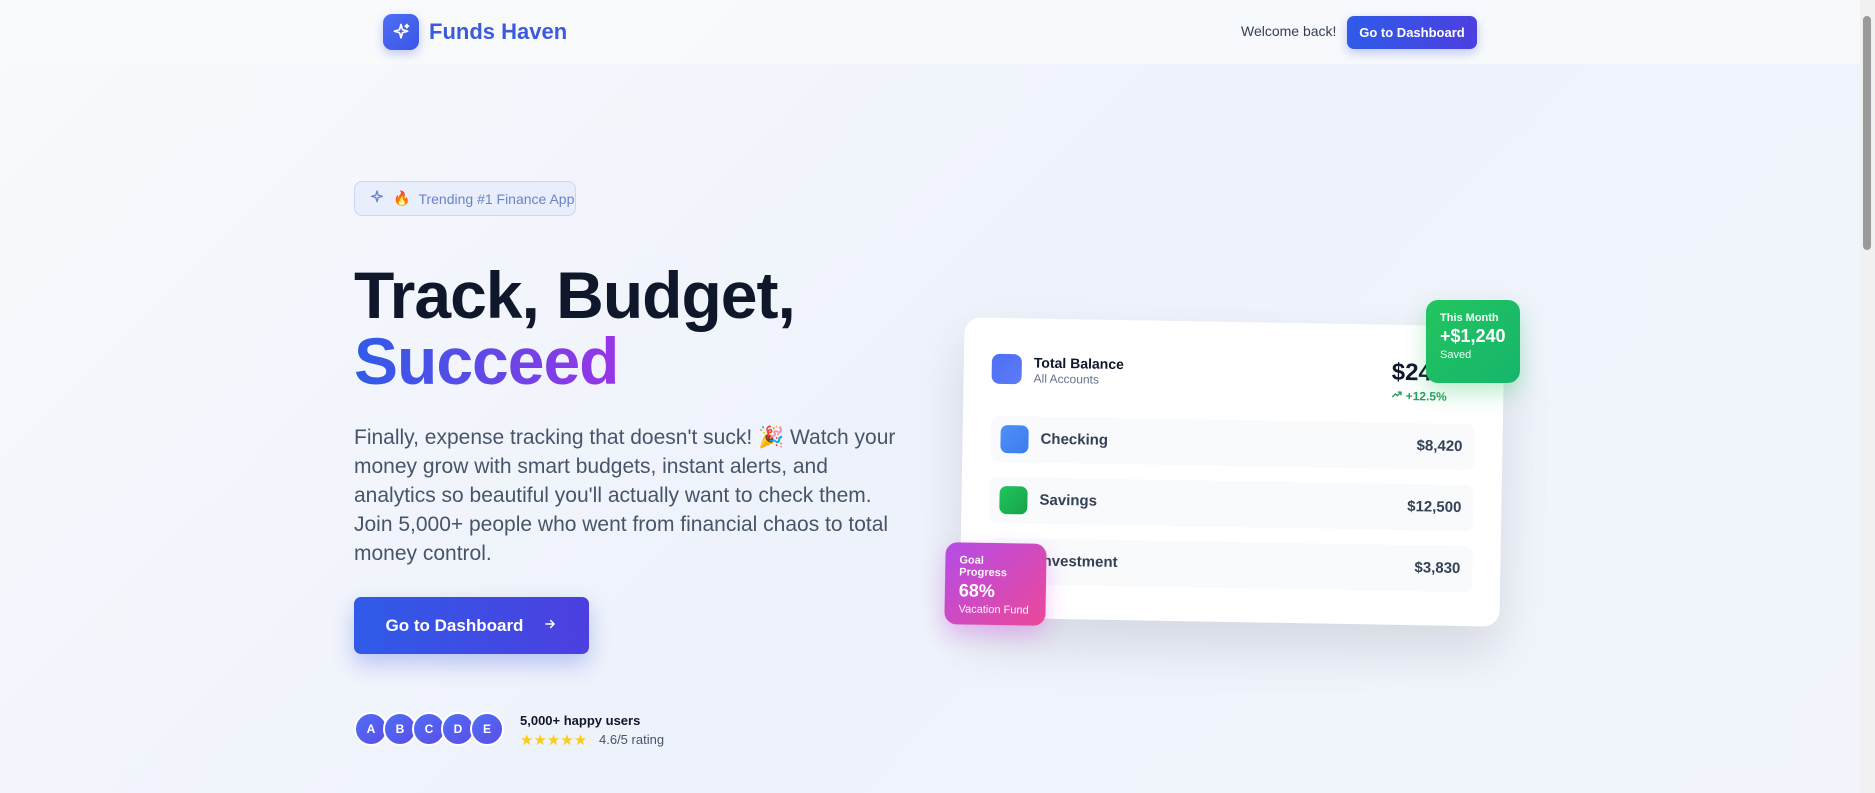 The image size is (1875, 793). I want to click on this-month-tag: This Month +$1,240 Saved, so click(1473, 341).